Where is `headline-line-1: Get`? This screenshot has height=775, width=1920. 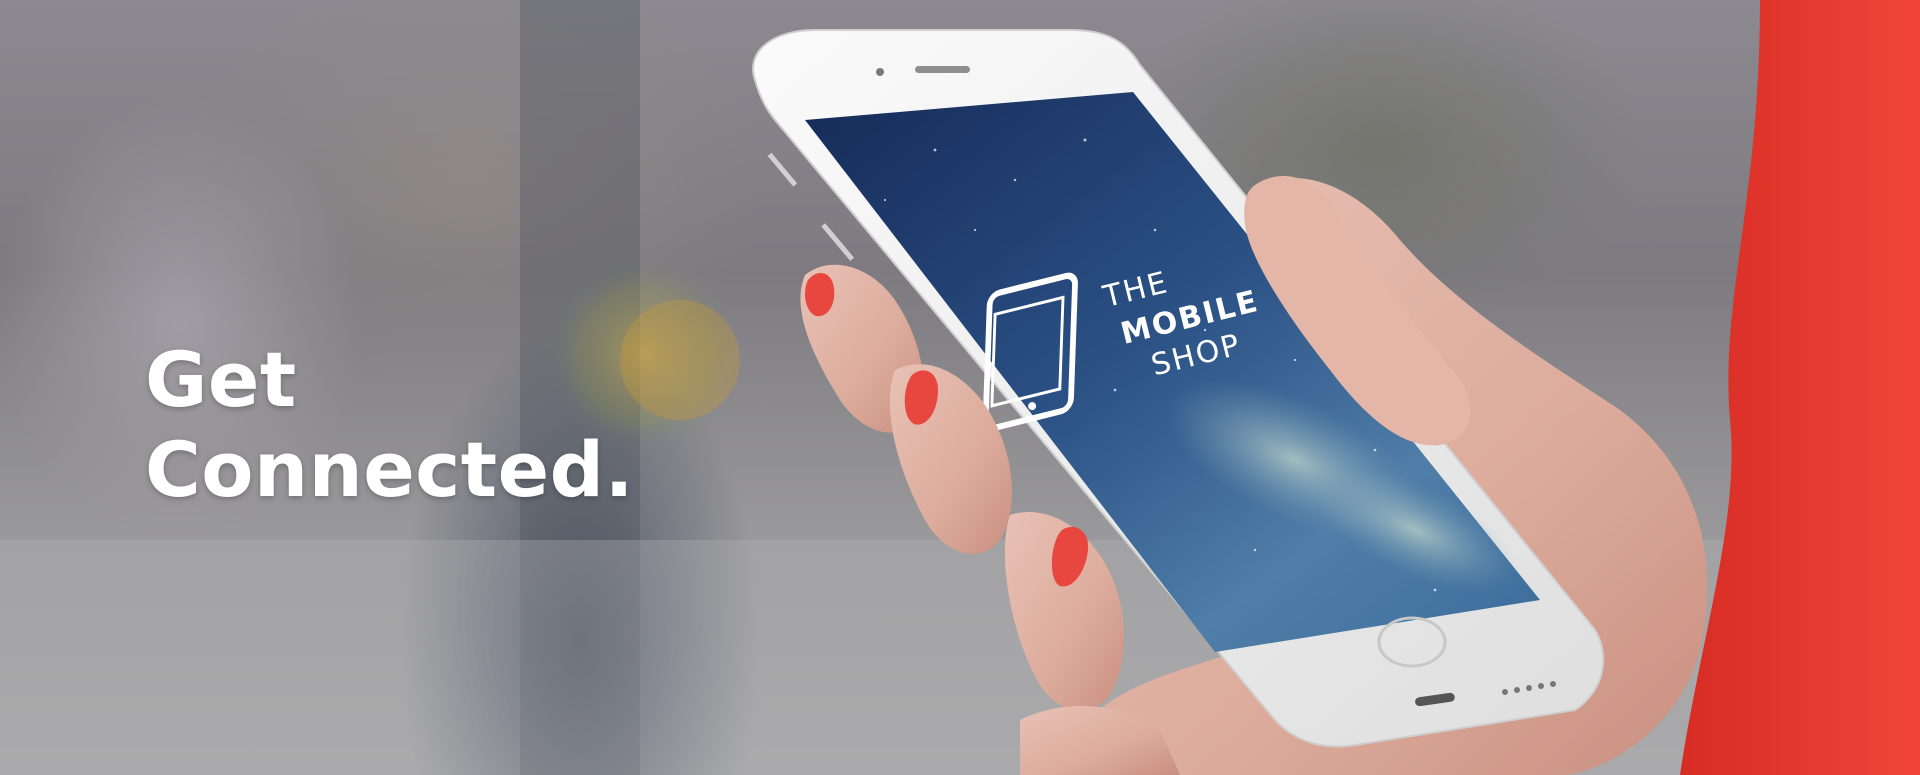
headline-line-1: Get is located at coordinates (221, 379).